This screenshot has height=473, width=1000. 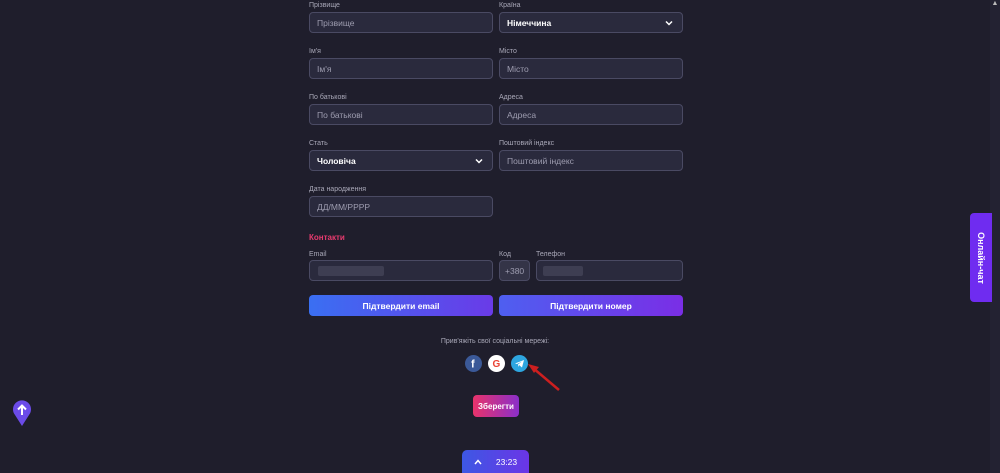 I want to click on postal-input: Поштовий індекс, so click(x=591, y=160).